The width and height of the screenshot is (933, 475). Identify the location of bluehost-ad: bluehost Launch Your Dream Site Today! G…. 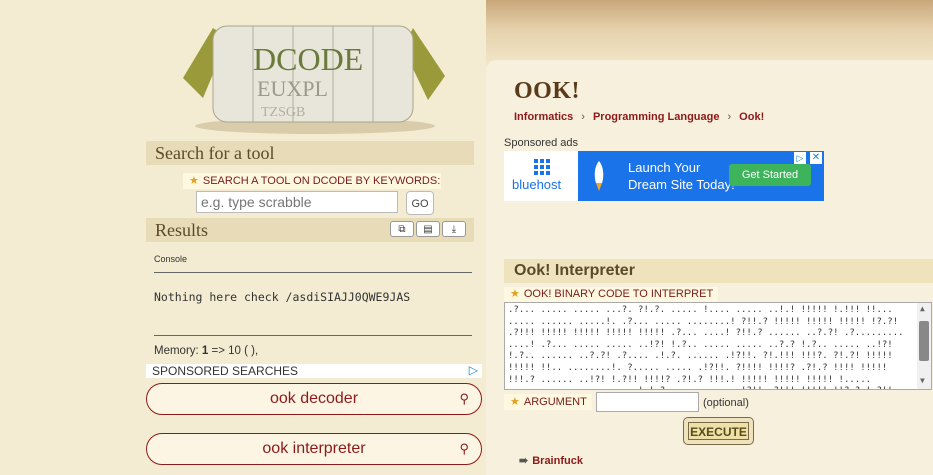
(664, 176).